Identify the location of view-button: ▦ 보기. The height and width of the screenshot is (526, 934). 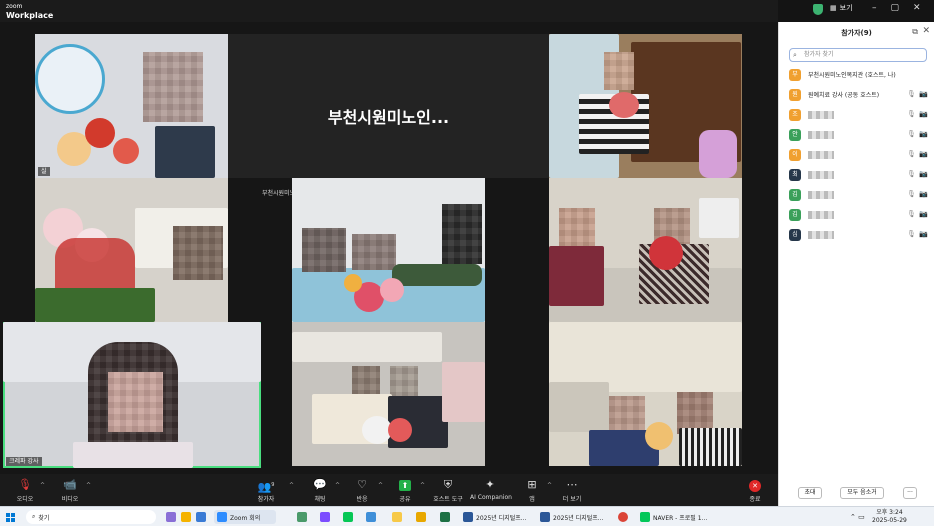
(841, 8).